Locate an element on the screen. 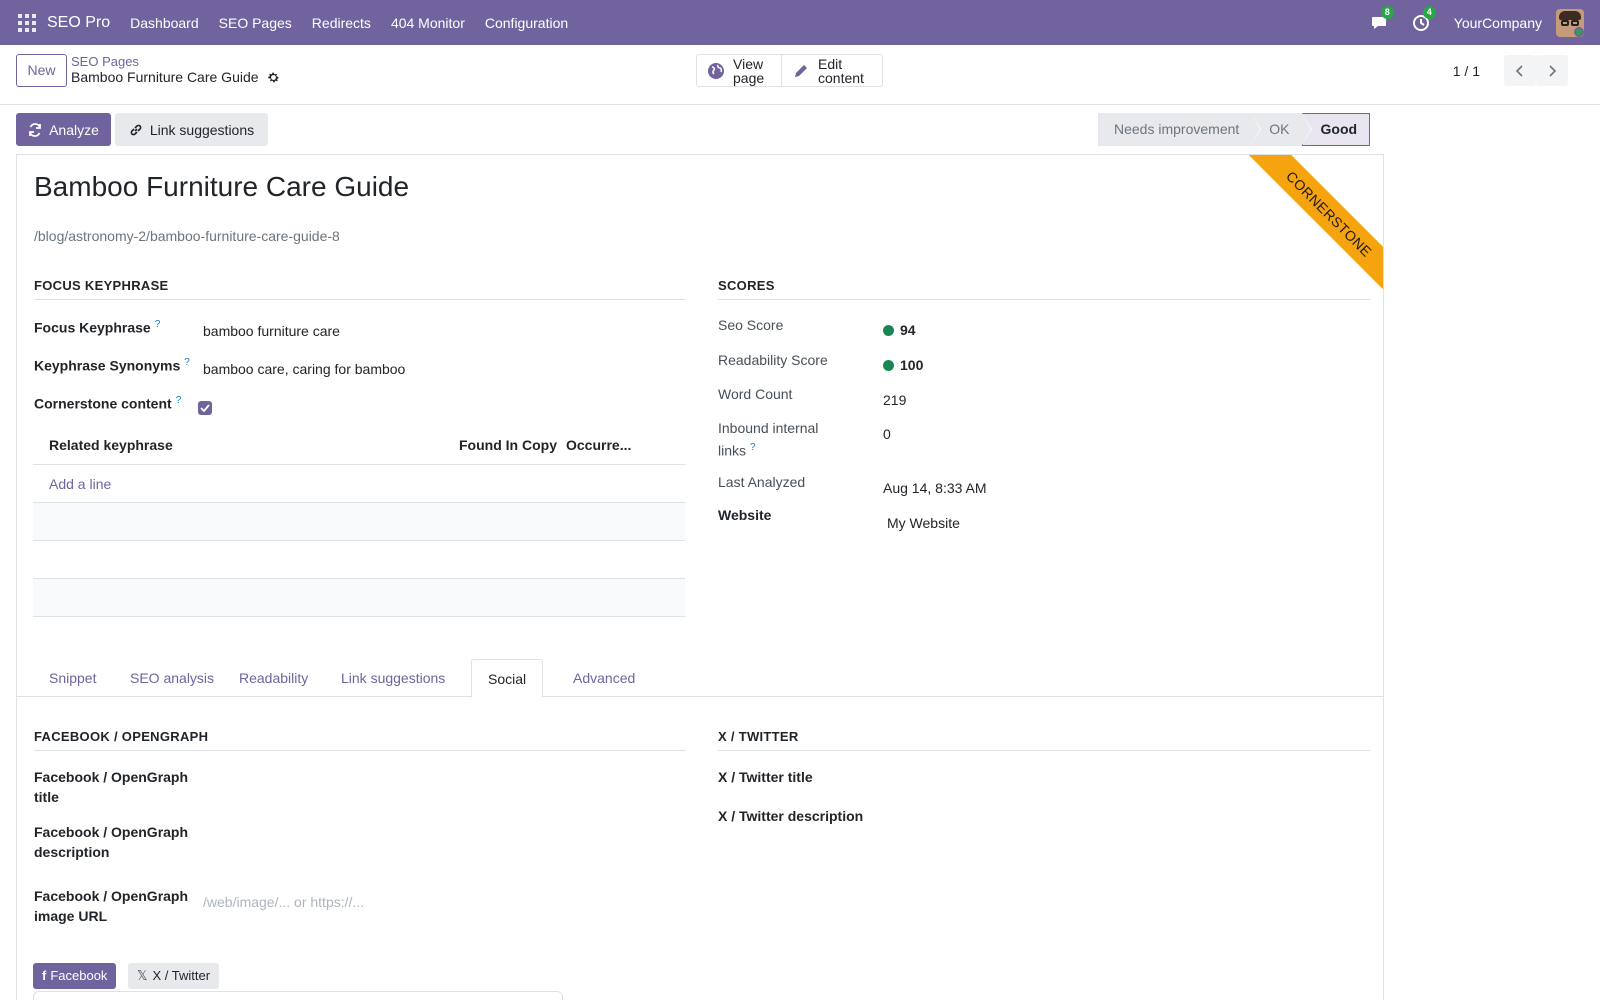 This screenshot has width=1600, height=1000. cornerstone-label: Cornerstone content? is located at coordinates (107, 402).